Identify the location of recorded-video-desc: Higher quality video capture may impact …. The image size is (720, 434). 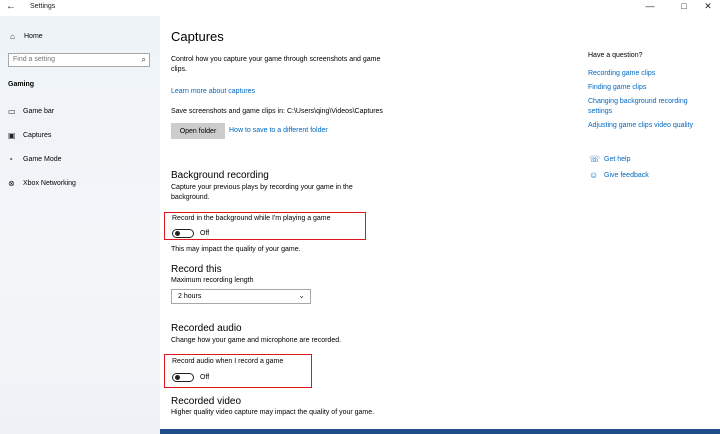
(273, 412).